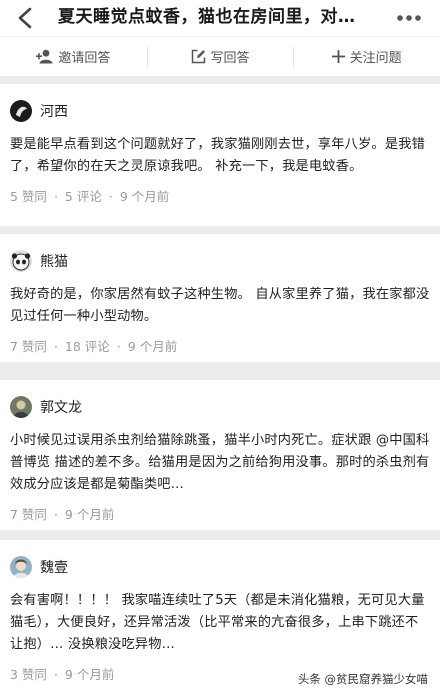 This screenshot has width=440, height=698. What do you see at coordinates (26, 18) in the screenshot?
I see `back-arrow-icon` at bounding box center [26, 18].